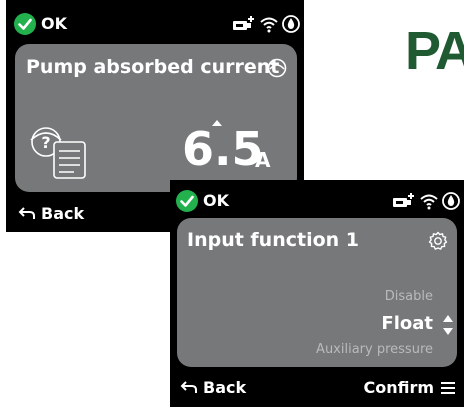 The image size is (464, 407). I want to click on confirm-label: Confirm, so click(398, 387).